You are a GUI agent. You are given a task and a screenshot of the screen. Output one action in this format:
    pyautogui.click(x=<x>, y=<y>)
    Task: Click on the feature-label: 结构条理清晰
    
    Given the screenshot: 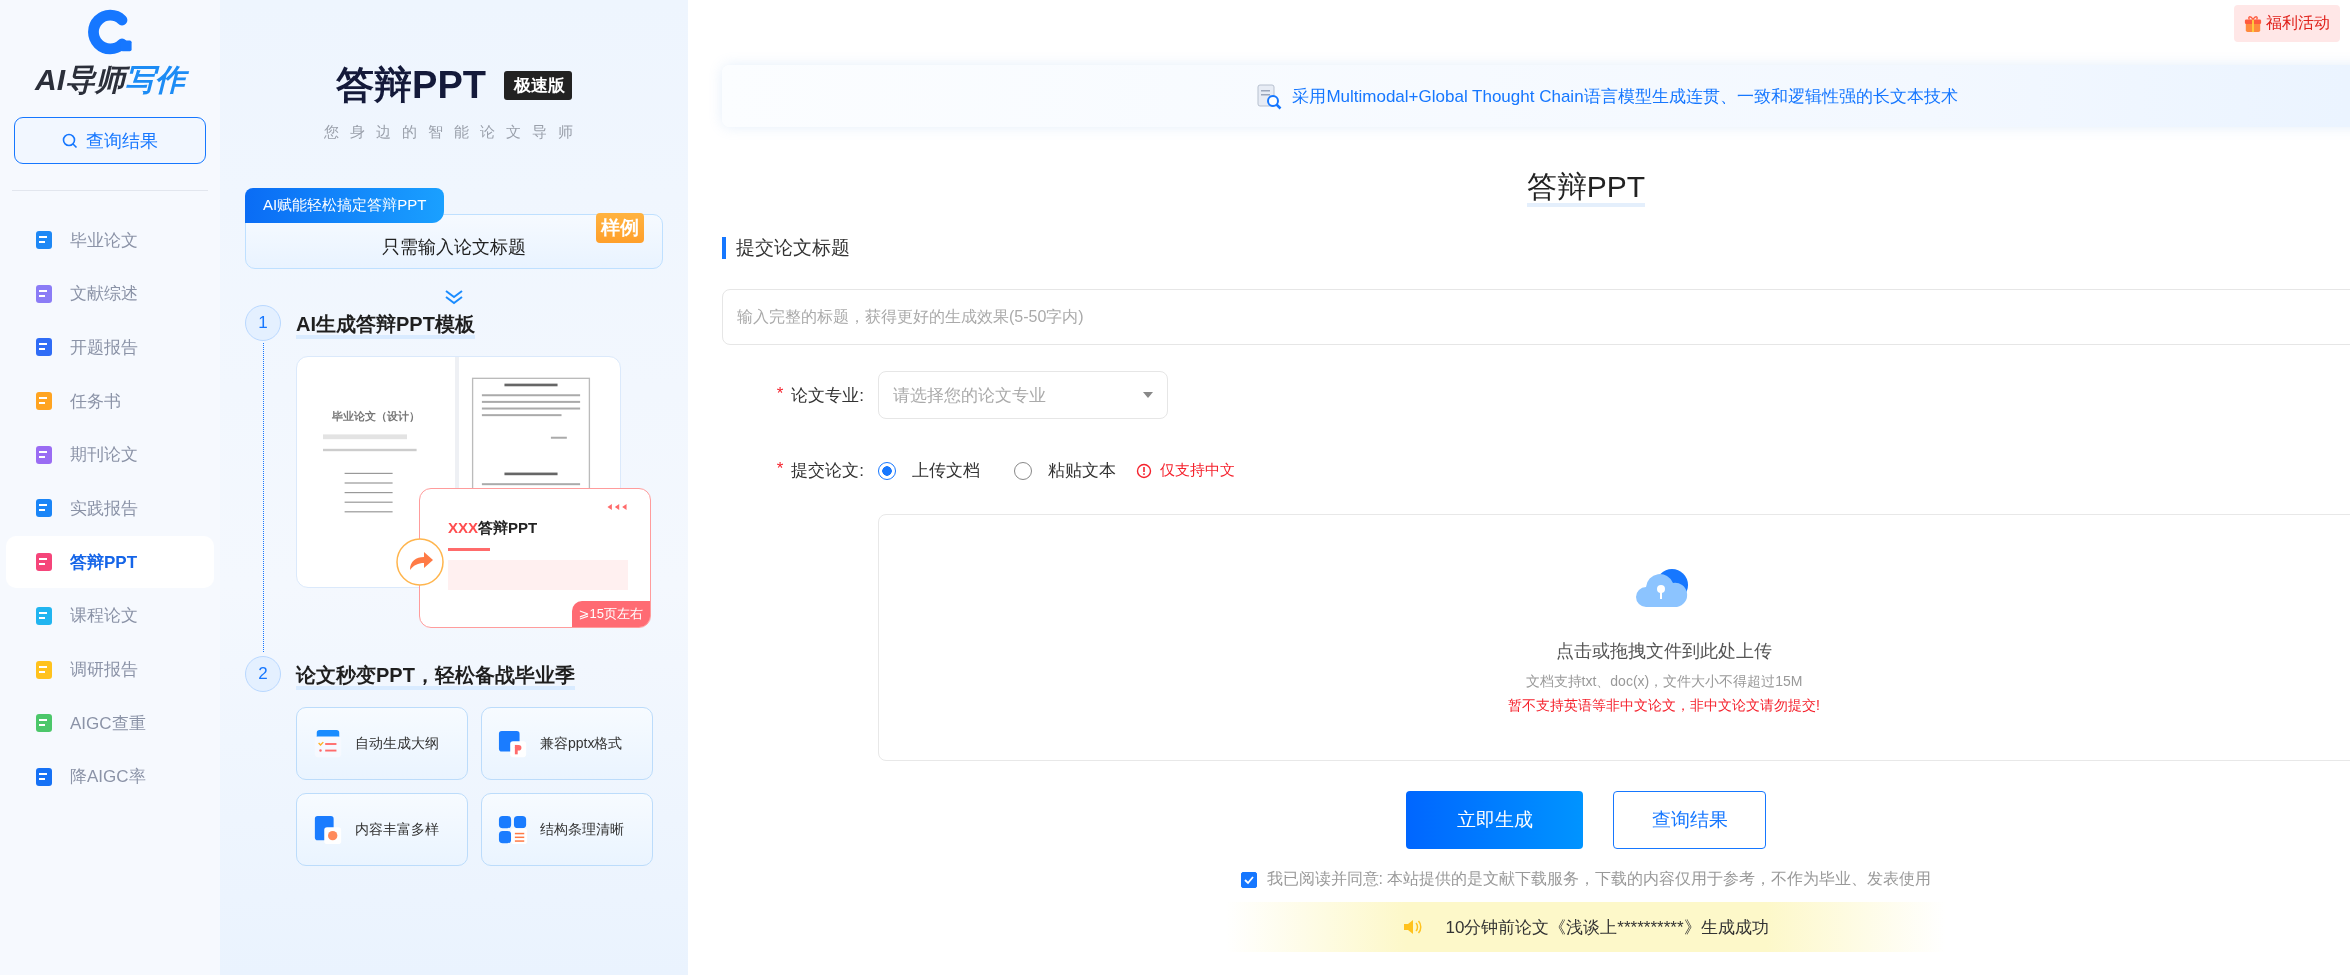 What is the action you would take?
    pyautogui.click(x=582, y=829)
    